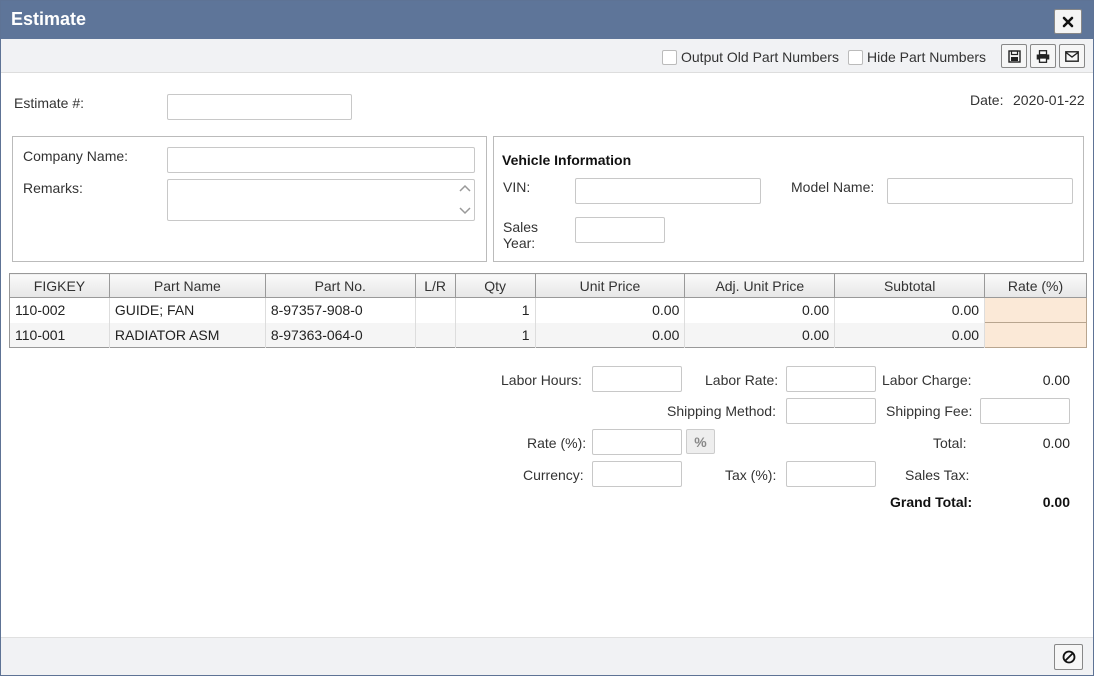  What do you see at coordinates (620, 230) in the screenshot?
I see `sales-year-input` at bounding box center [620, 230].